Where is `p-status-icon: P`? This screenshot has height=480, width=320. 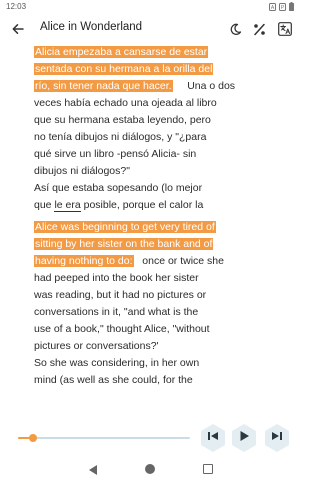
p-status-icon: P is located at coordinates (282, 6).